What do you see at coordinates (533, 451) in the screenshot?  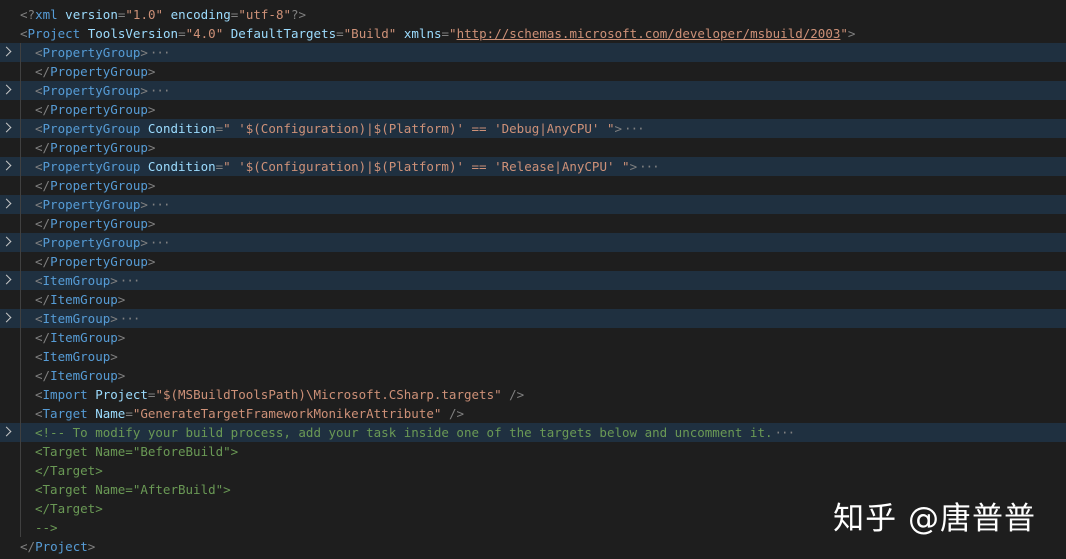 I see `code-line: <Target Name="BeforeBuild">` at bounding box center [533, 451].